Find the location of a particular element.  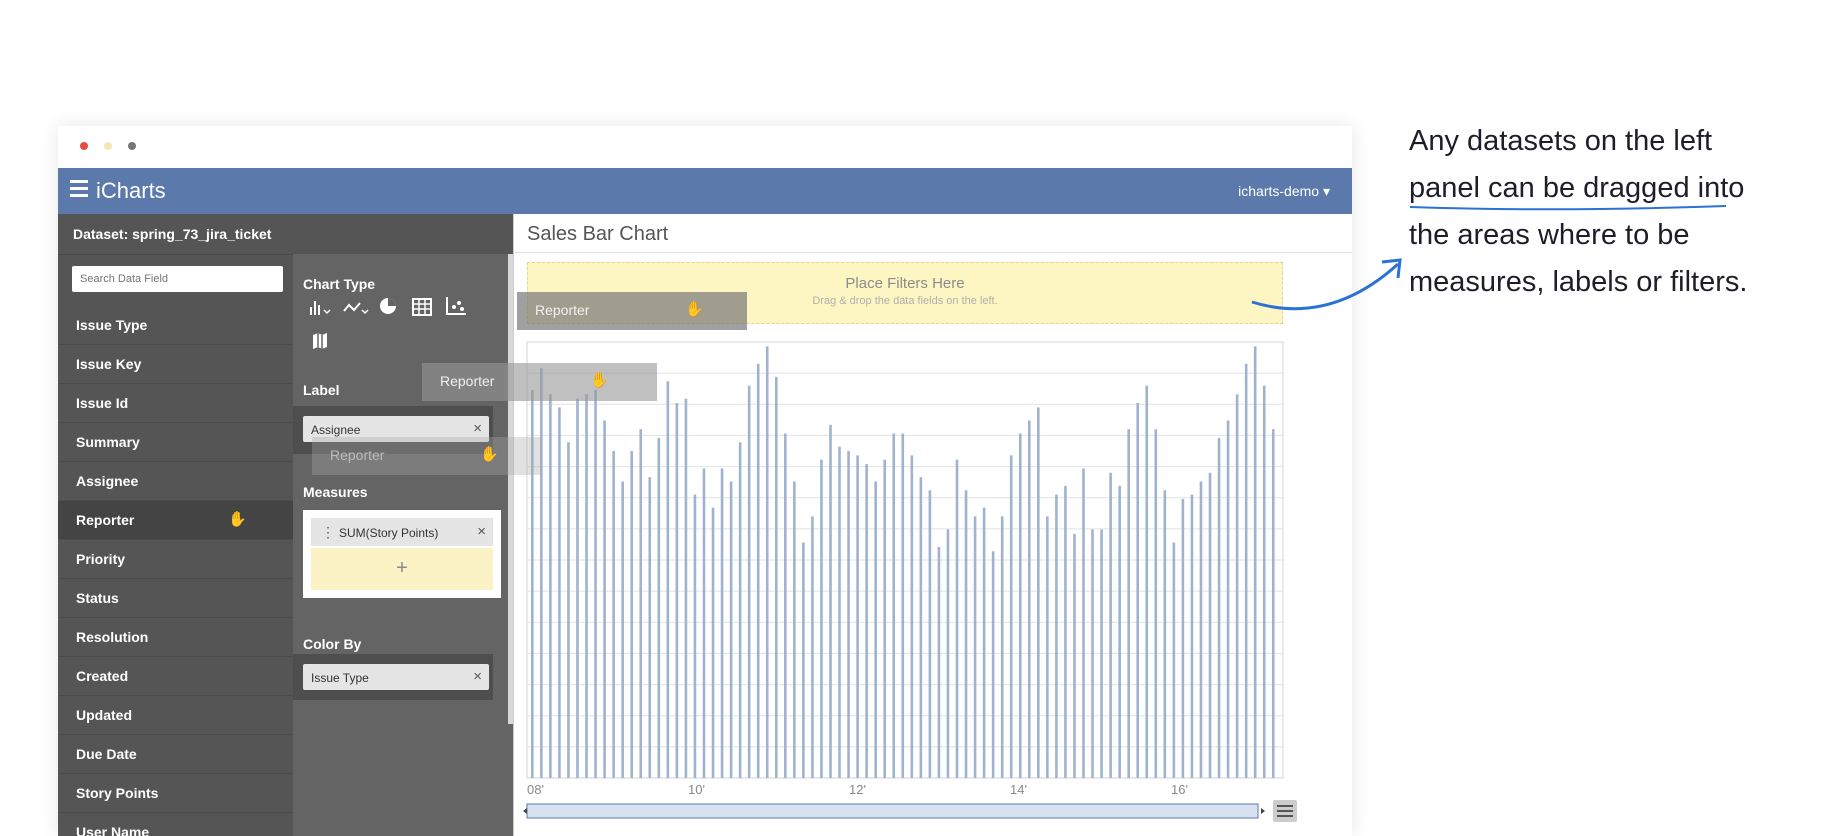

field-item-status: Status is located at coordinates (175, 598).